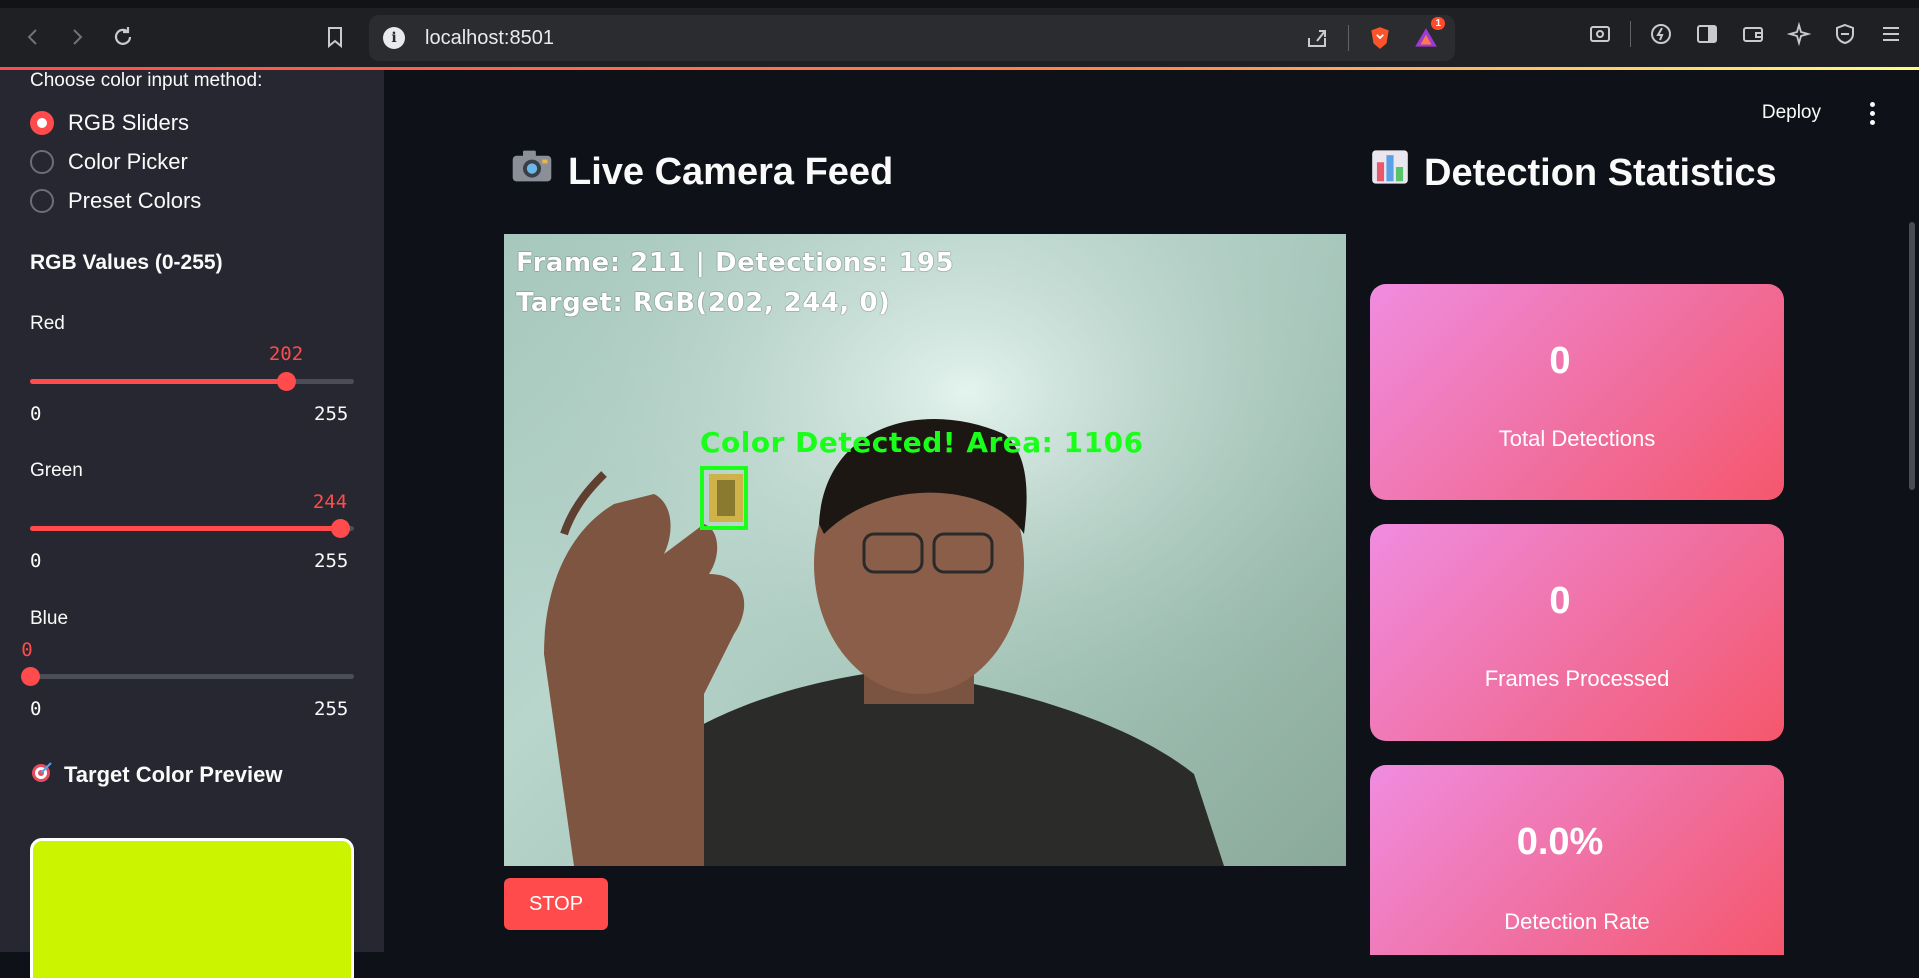  I want to click on blue-slider-thumb, so click(30, 676).